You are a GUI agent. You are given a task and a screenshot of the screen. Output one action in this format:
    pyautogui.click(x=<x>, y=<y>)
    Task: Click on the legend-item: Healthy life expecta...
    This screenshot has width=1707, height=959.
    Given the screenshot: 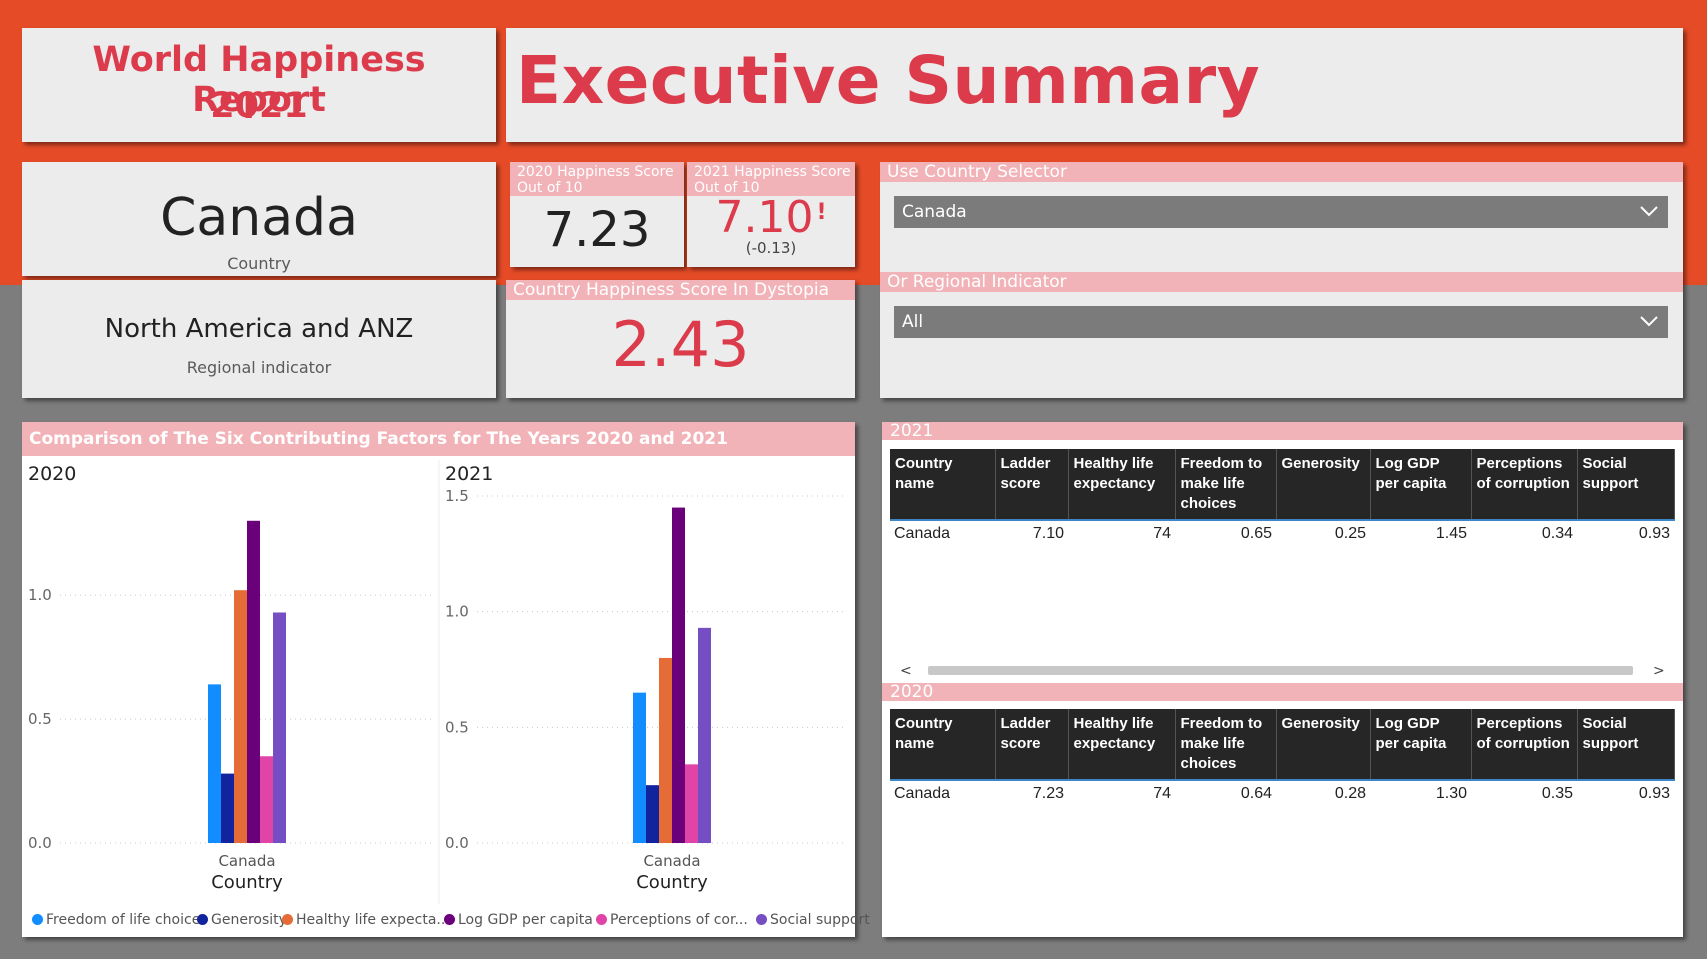 What is the action you would take?
    pyautogui.click(x=366, y=920)
    